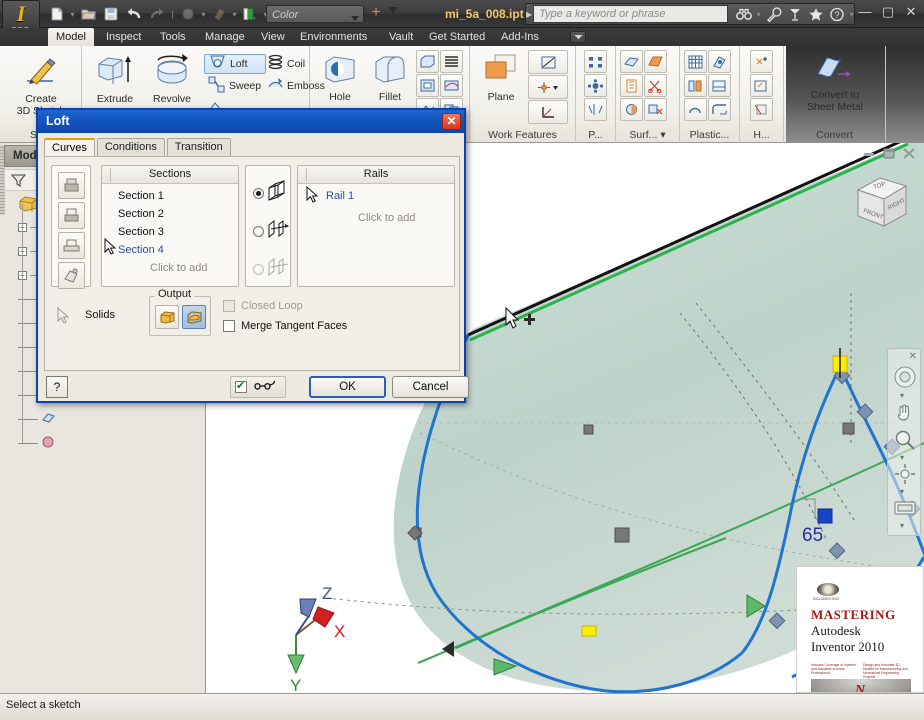 The image size is (924, 720). Describe the element at coordinates (315, 14) in the screenshot. I see `color-selector: Color` at that location.